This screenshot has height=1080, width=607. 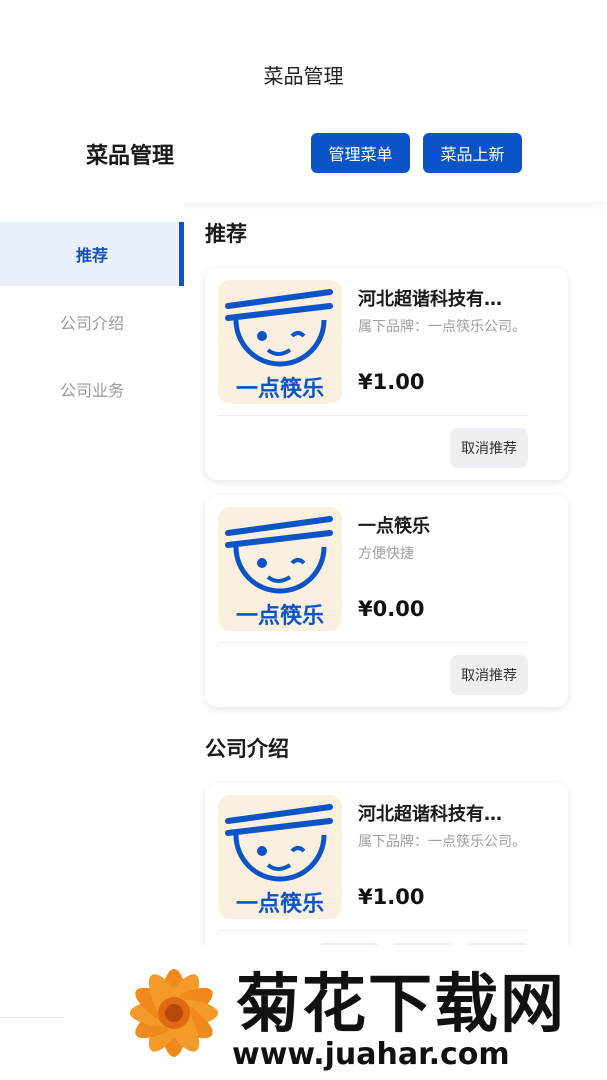 What do you see at coordinates (391, 609) in the screenshot?
I see `dish-price: ¥0.00` at bounding box center [391, 609].